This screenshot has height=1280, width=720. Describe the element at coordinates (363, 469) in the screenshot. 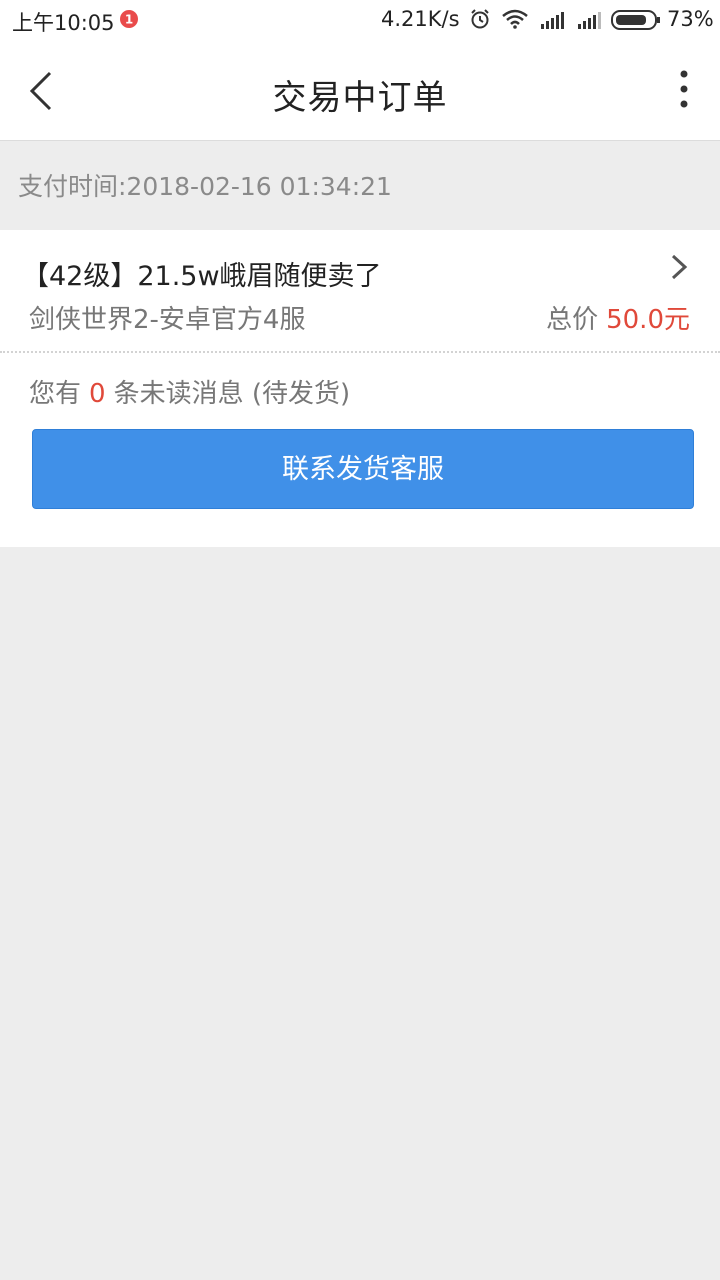

I see `contact-delivery-service-button: 联系发货客服` at that location.